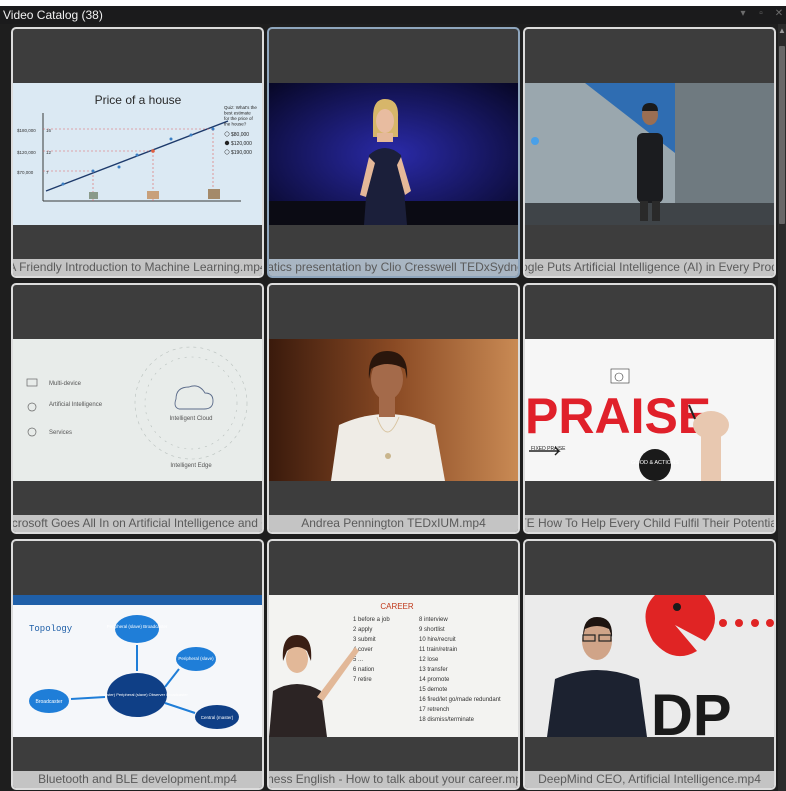 This screenshot has height=791, width=786. I want to click on video-thumbnail: PRAISE FIXED PRAISE GOOD & ACTIONS, so click(649, 410).